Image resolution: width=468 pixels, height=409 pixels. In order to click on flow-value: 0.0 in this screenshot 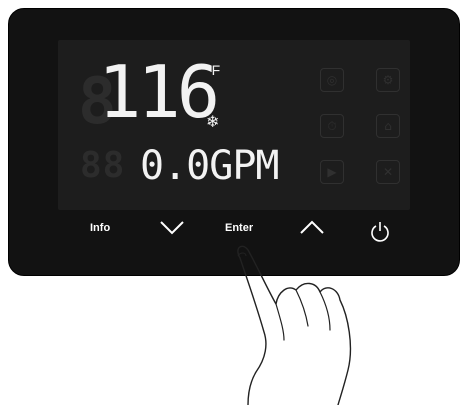, I will do `click(175, 166)`.